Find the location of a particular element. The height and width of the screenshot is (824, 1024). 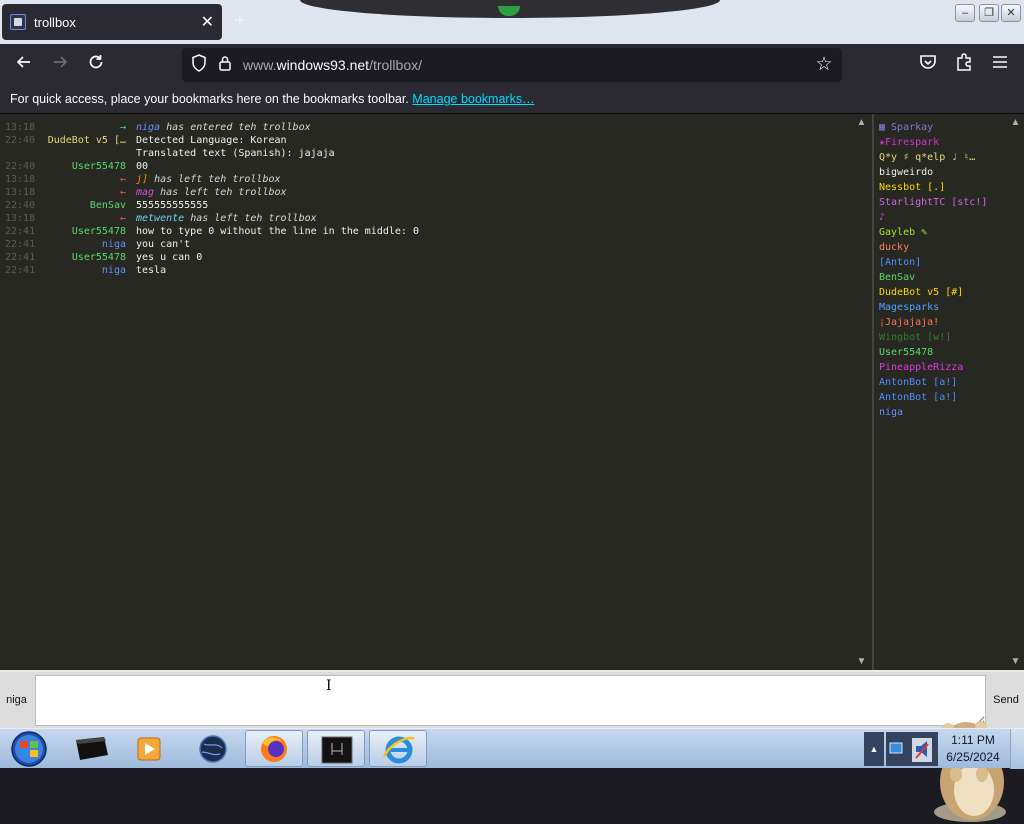

message-text: 555555555555 is located at coordinates (172, 205).